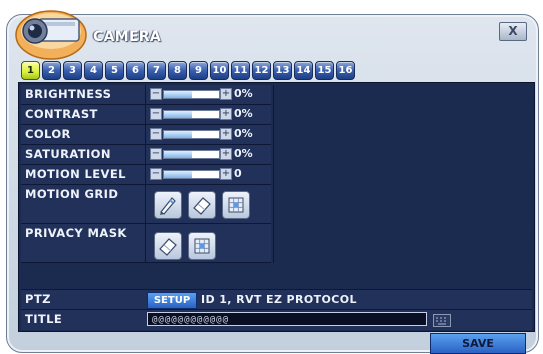 Image resolution: width=543 pixels, height=354 pixels. I want to click on tab-camera-10: 10, so click(219, 70).